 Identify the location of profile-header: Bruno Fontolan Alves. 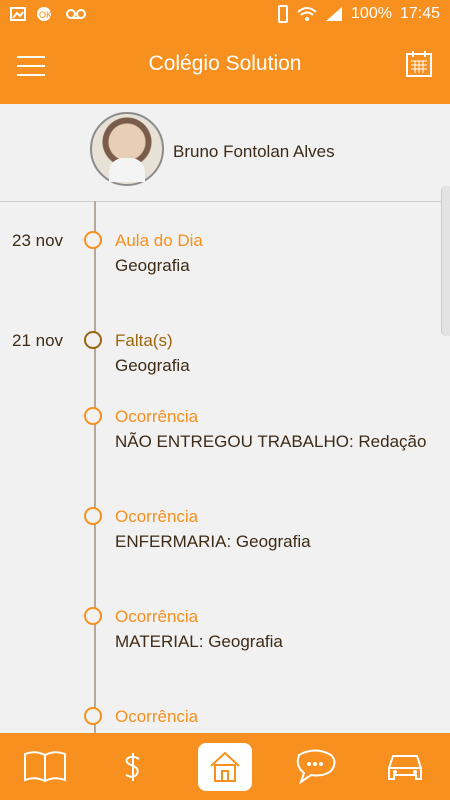
(225, 153).